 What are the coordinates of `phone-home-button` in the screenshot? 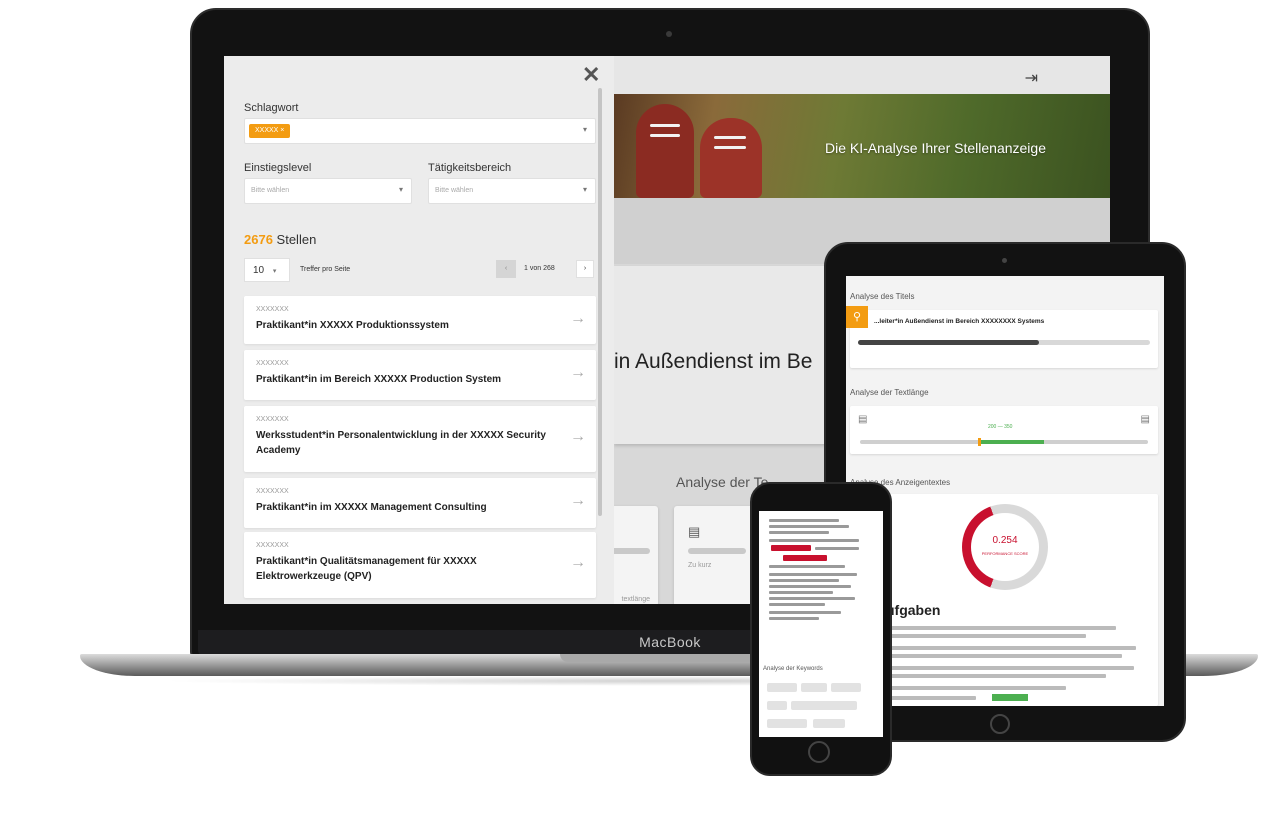 It's located at (819, 752).